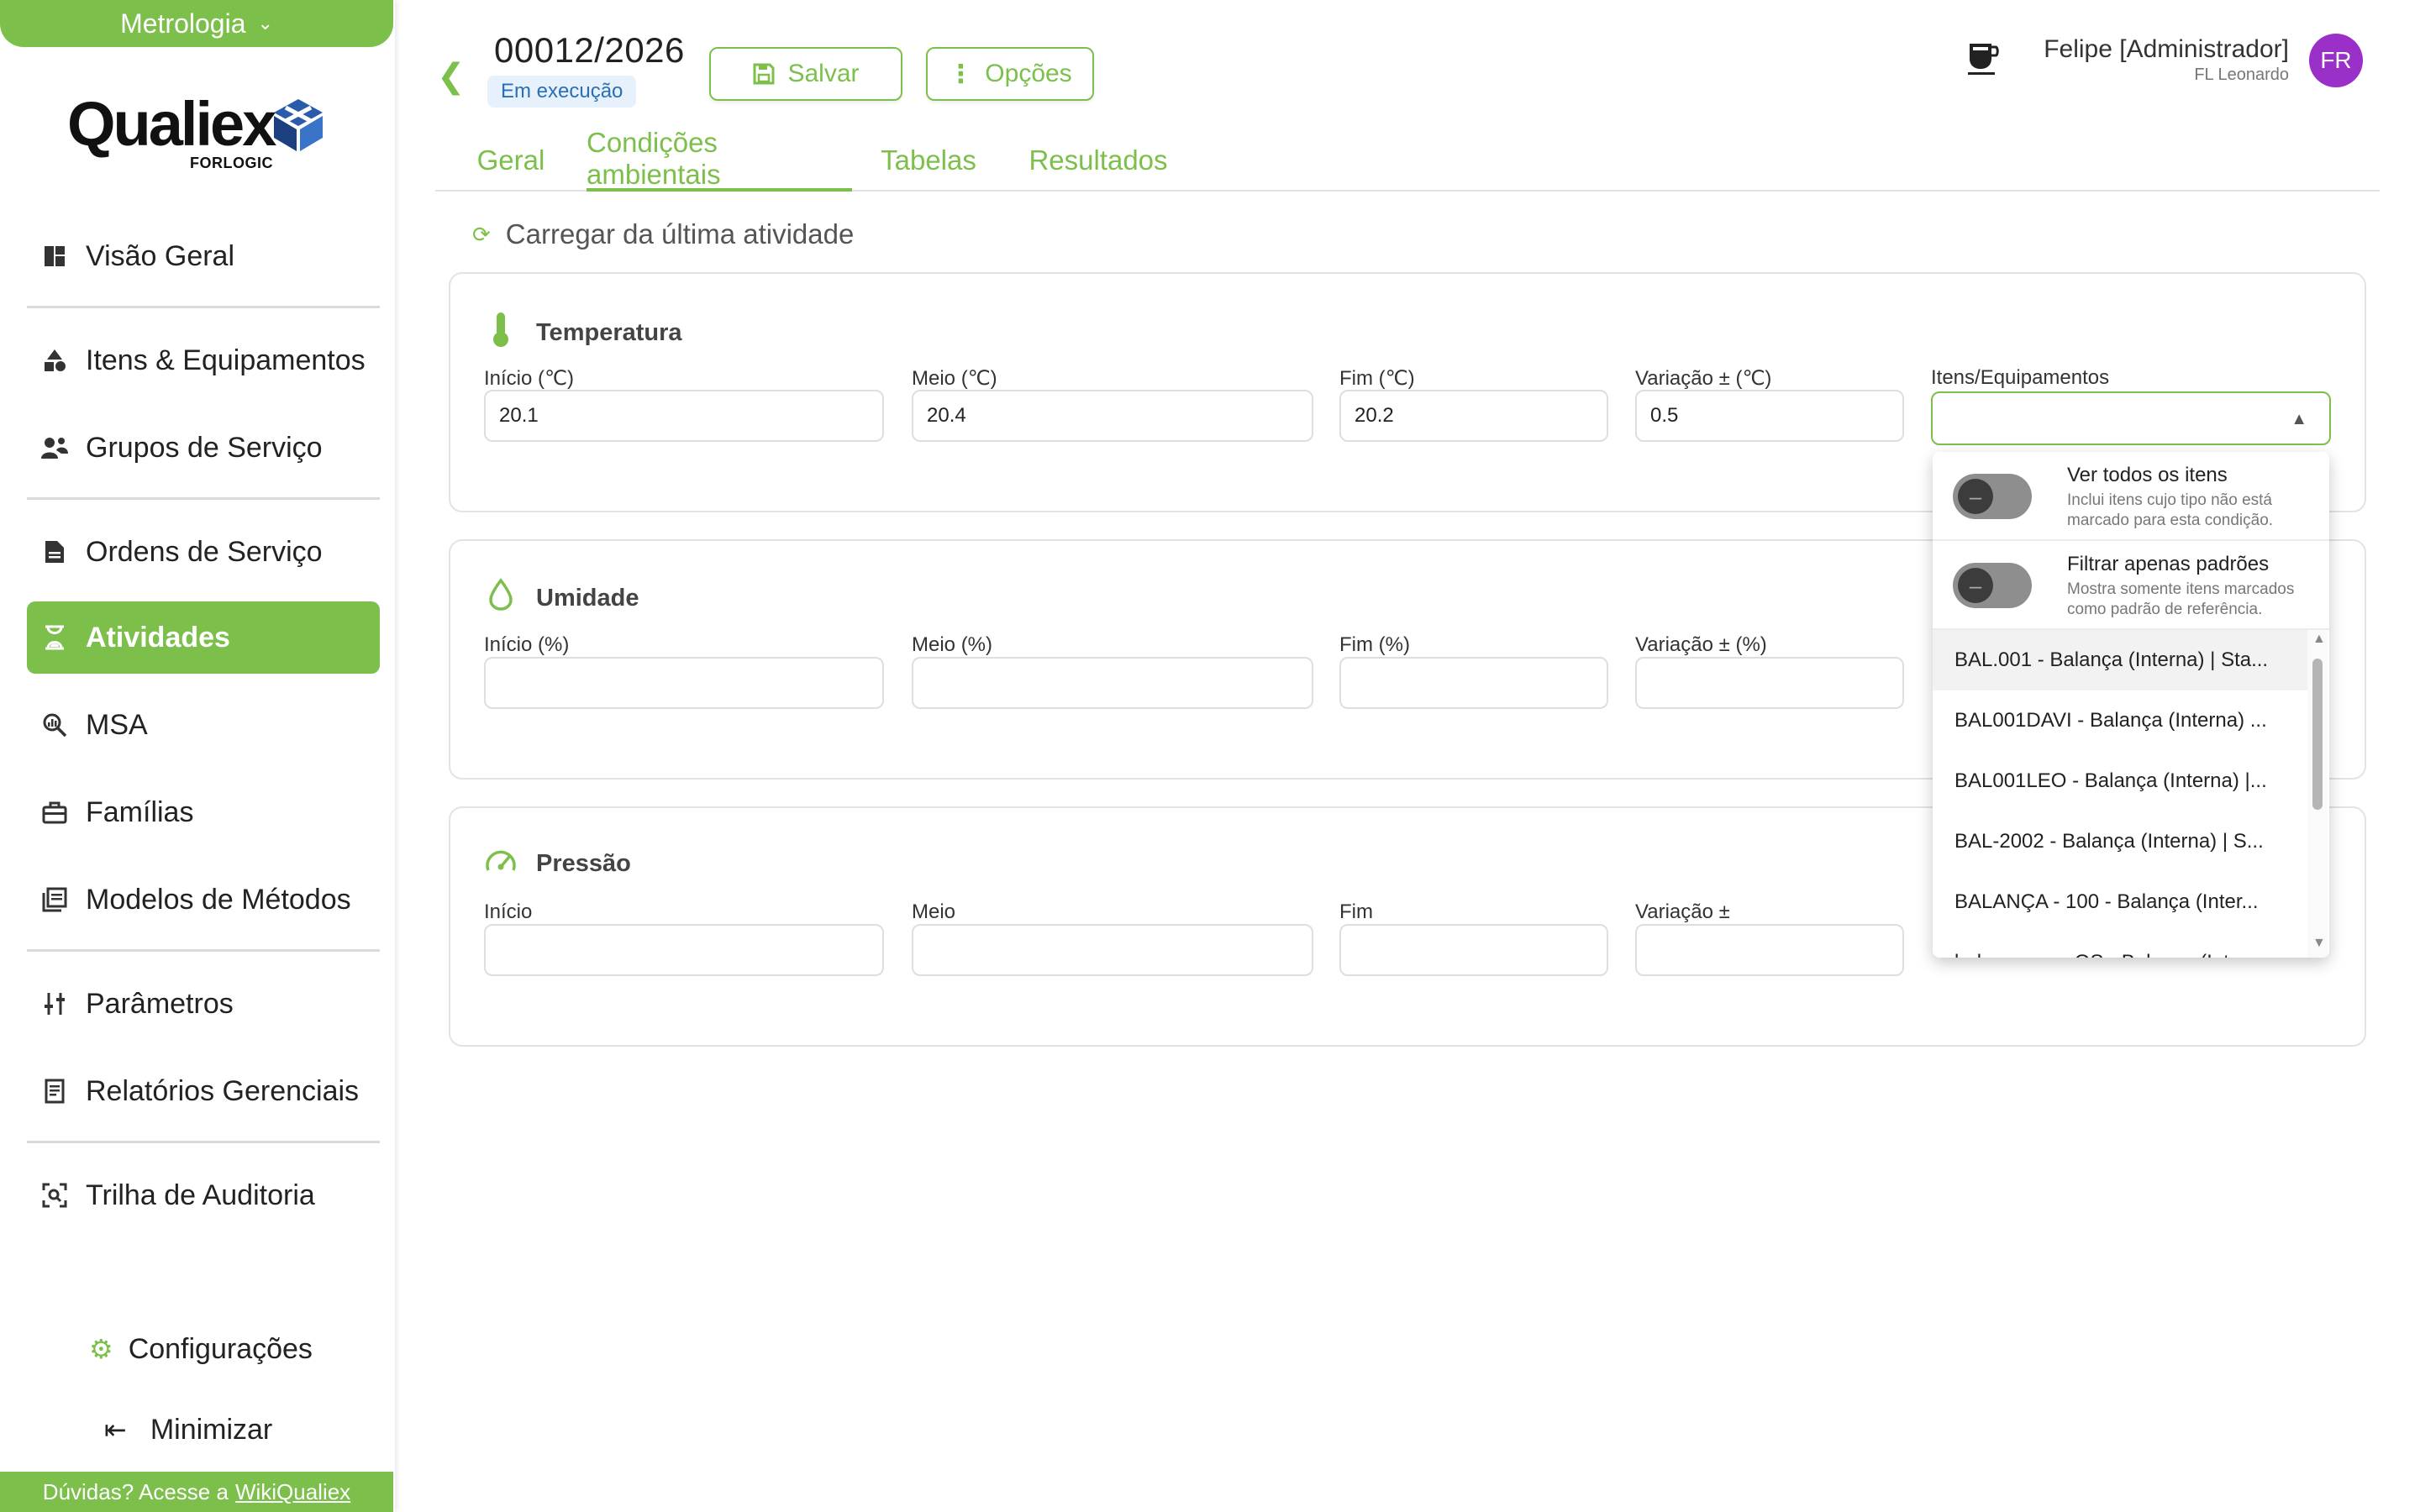 The height and width of the screenshot is (1512, 2420). I want to click on options-button: ⋮ Opções, so click(1010, 74).